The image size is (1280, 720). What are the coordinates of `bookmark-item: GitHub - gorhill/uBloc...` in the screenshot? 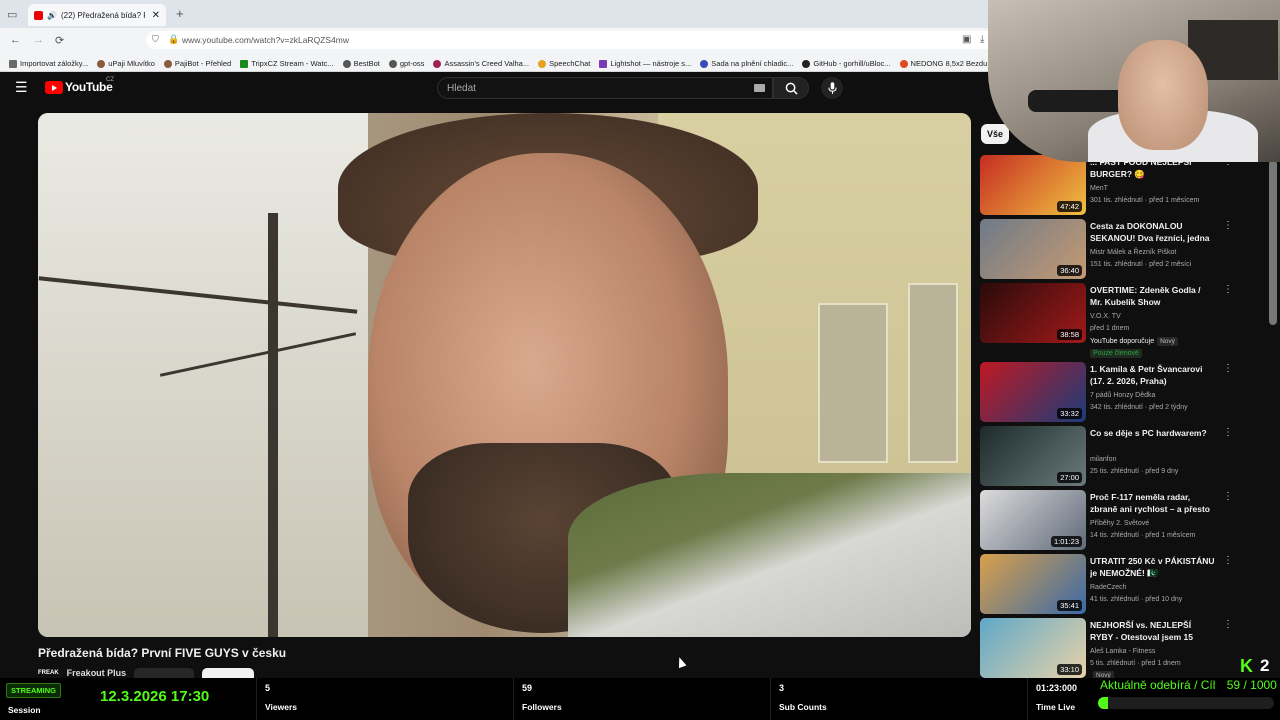 It's located at (846, 63).